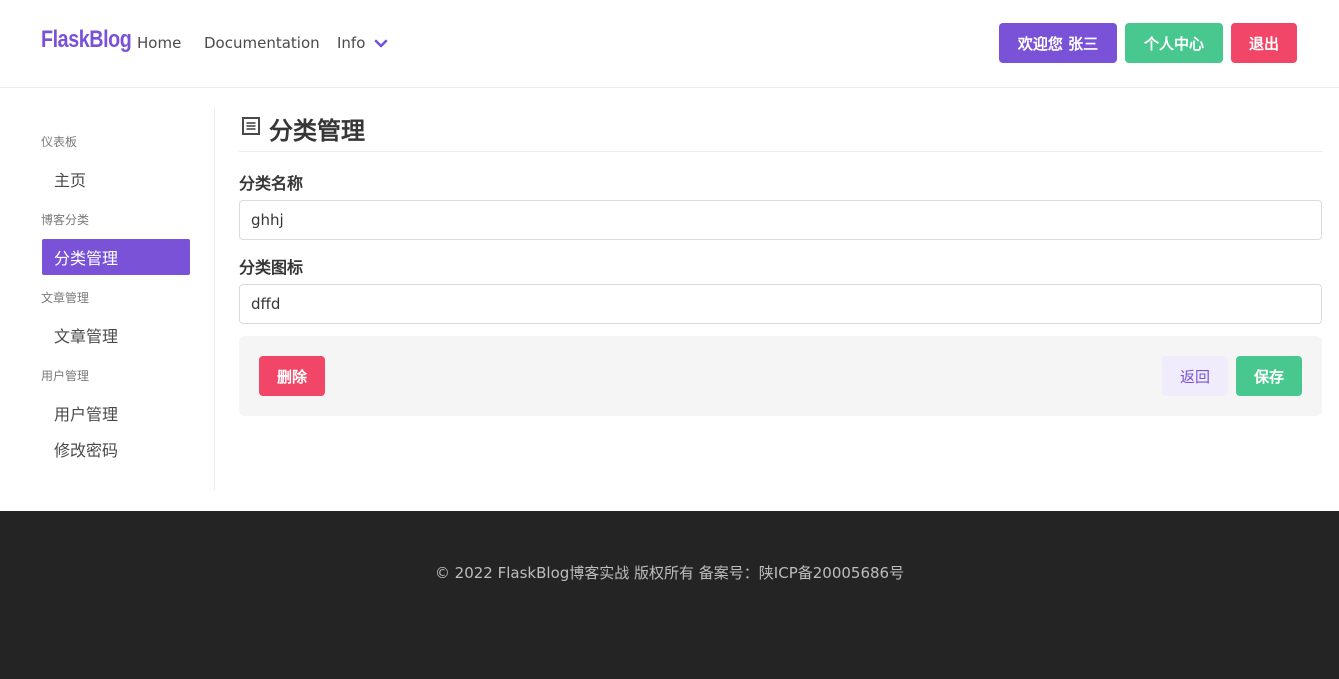  What do you see at coordinates (159, 43) in the screenshot?
I see `nav-home-link: Home` at bounding box center [159, 43].